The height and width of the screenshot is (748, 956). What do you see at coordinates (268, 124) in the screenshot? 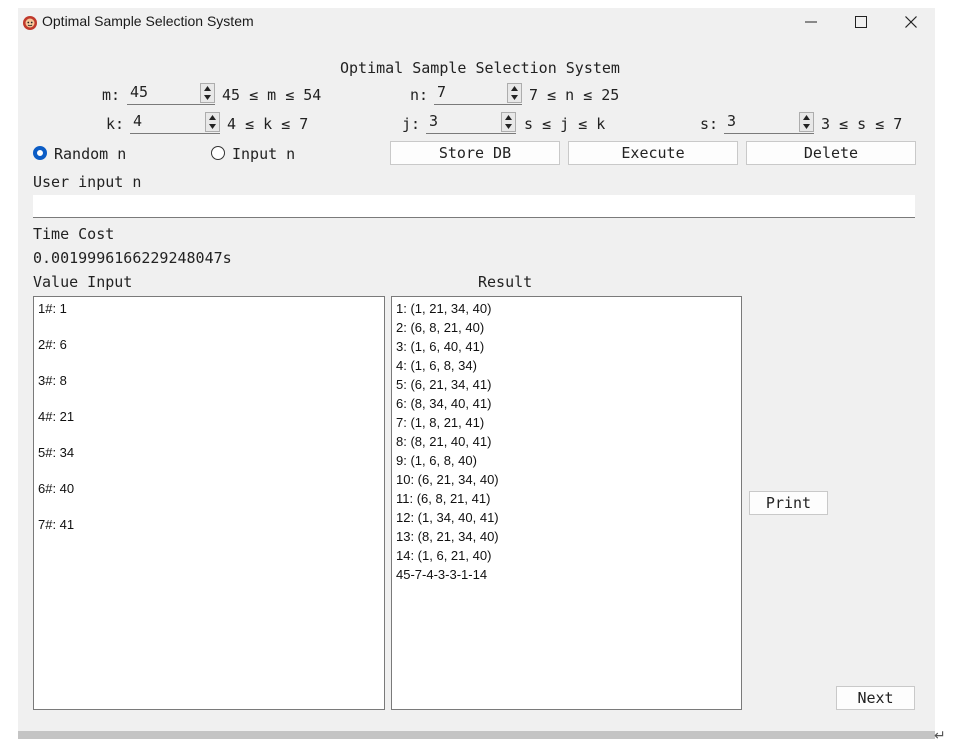
I see `k-range: 4 ≤ k ≤ 7` at bounding box center [268, 124].